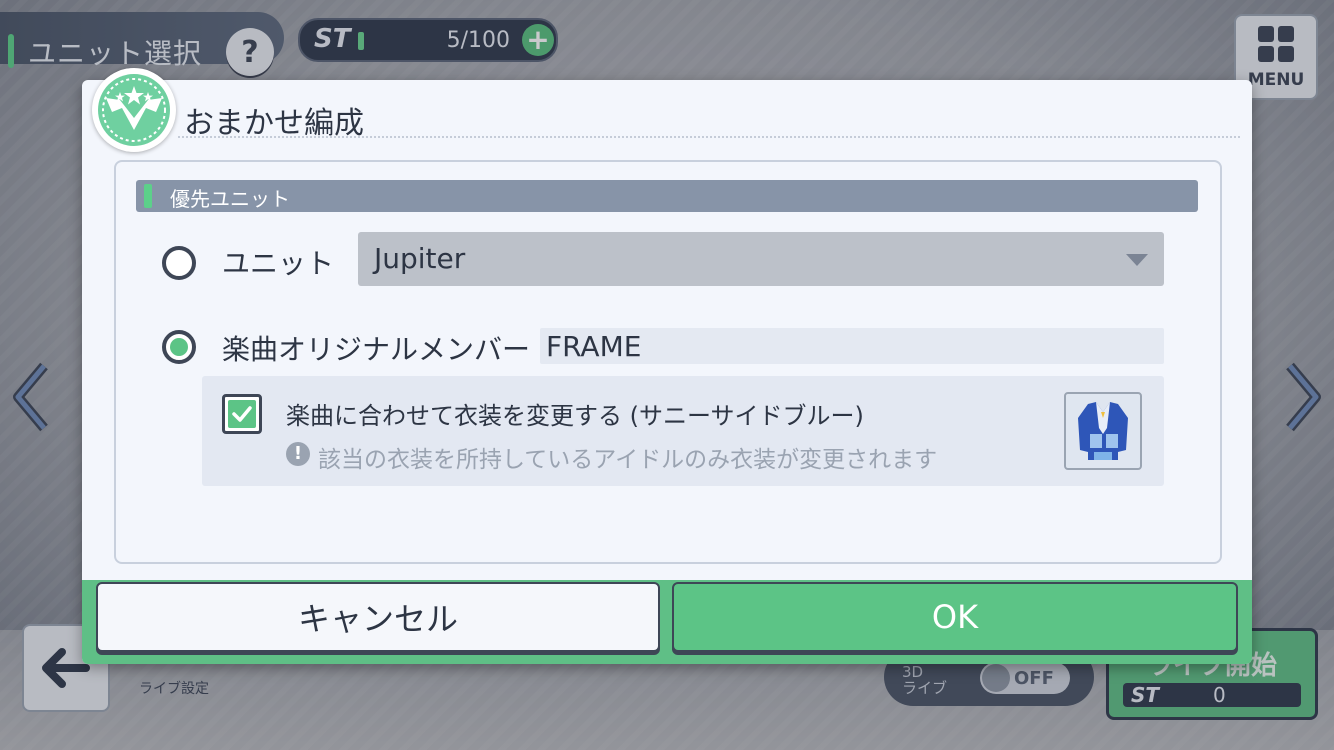 Image resolution: width=1334 pixels, height=750 pixels. What do you see at coordinates (628, 460) in the screenshot?
I see `costume-note: 該当の衣装を所持しているアイドルのみ衣装が変更されます` at bounding box center [628, 460].